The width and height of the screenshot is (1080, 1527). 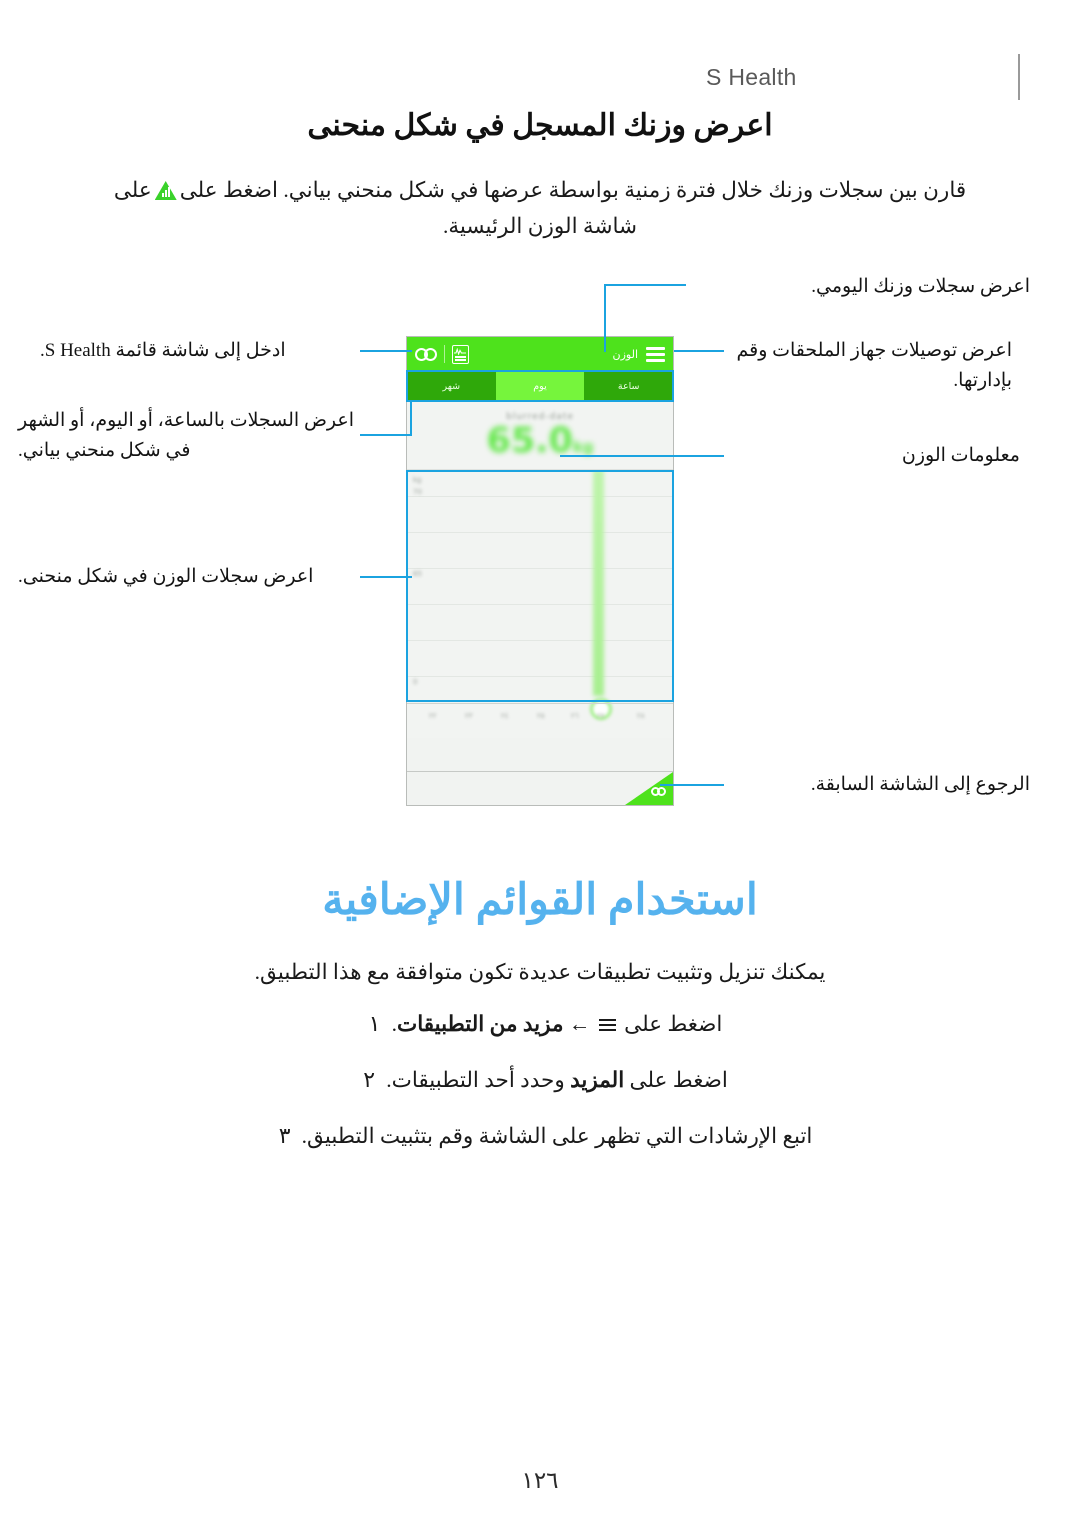 I want to click on chart-x-label-6: ٢٨, so click(x=641, y=716).